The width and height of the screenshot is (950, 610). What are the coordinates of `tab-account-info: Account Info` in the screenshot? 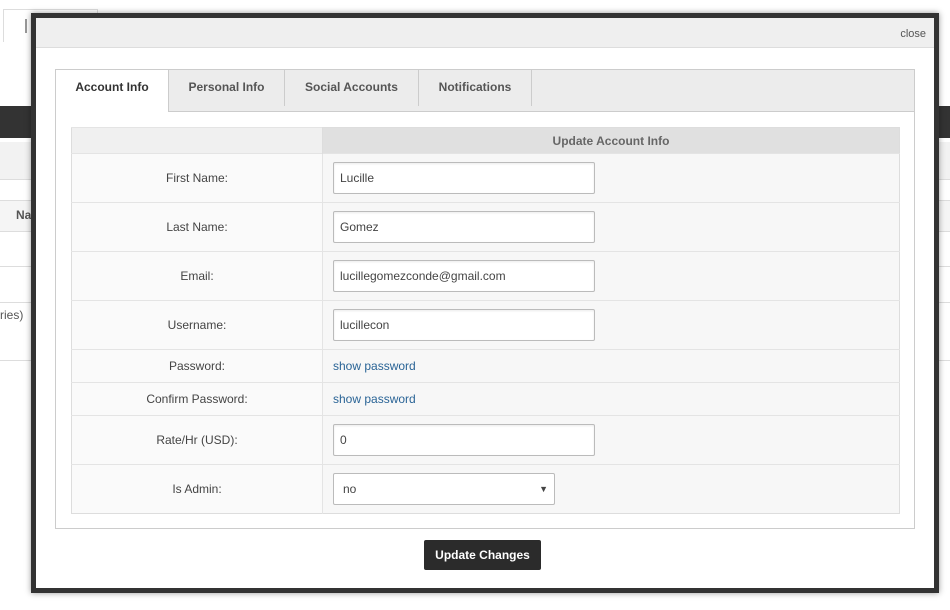 It's located at (112, 91).